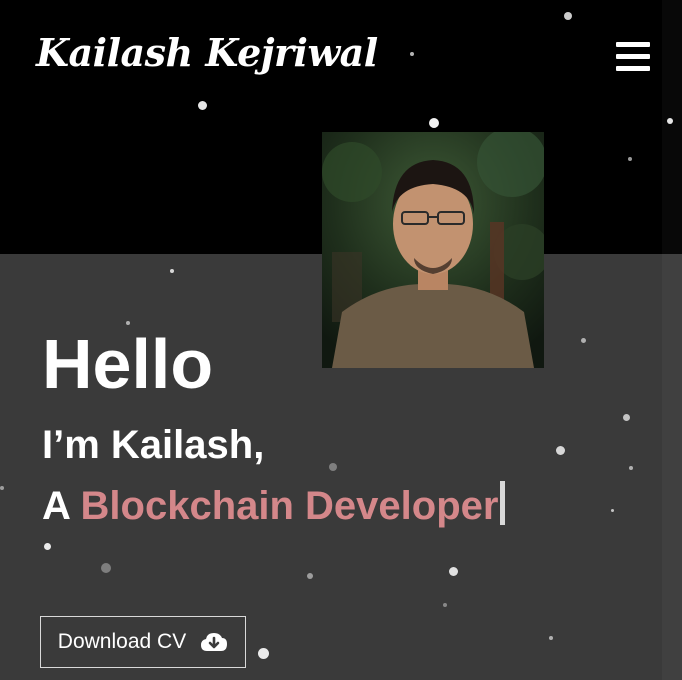 This screenshot has width=682, height=680. I want to click on profile-photo, so click(433, 250).